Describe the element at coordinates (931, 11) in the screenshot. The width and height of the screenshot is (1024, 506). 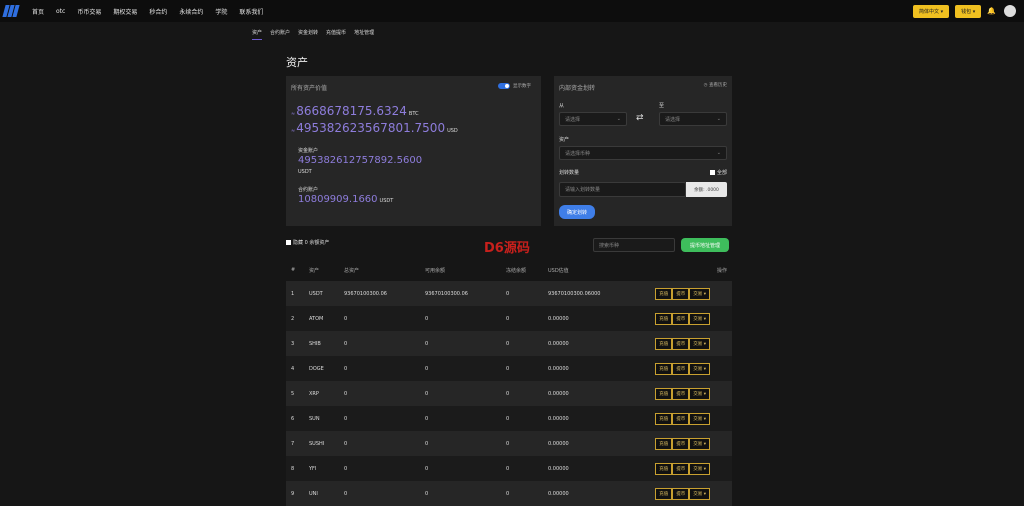
I see `language-dropdown: 简体中文 ▾` at that location.